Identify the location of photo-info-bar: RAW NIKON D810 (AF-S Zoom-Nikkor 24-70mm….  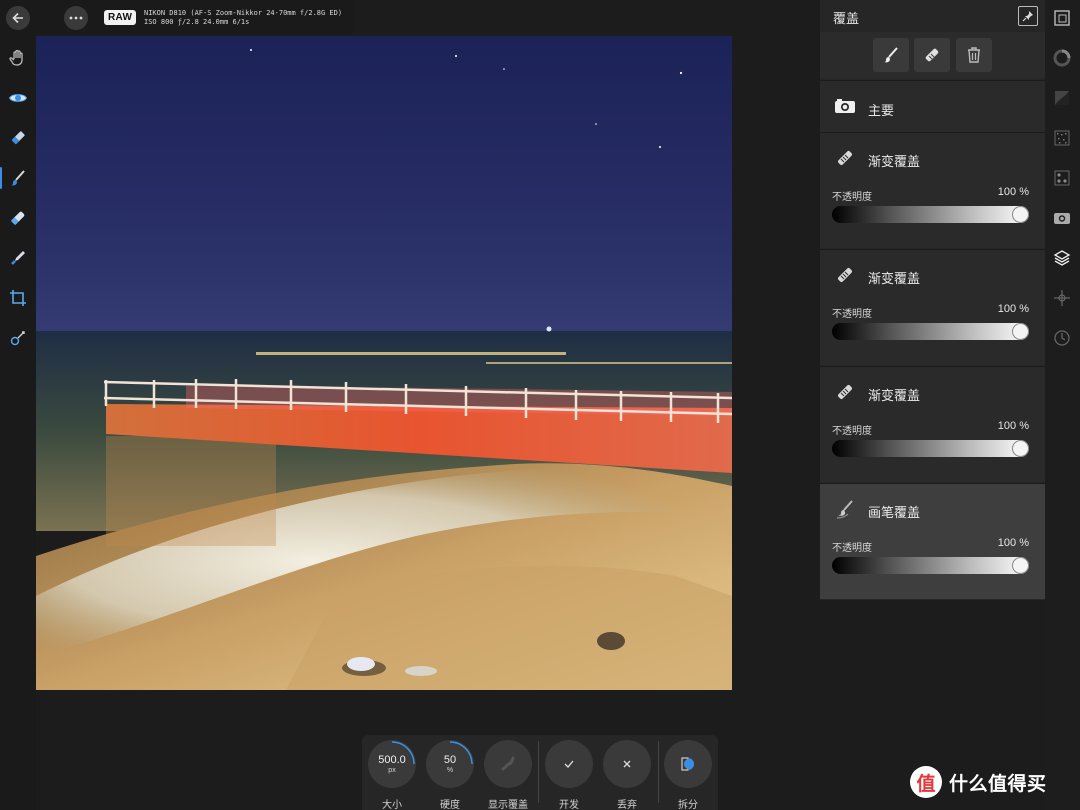
(195, 17).